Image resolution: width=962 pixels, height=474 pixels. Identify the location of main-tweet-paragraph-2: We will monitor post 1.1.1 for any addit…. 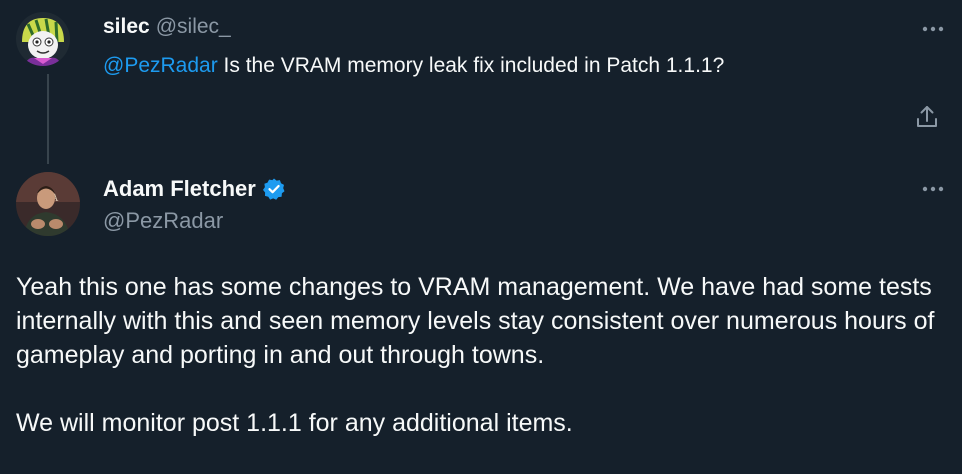
(294, 423).